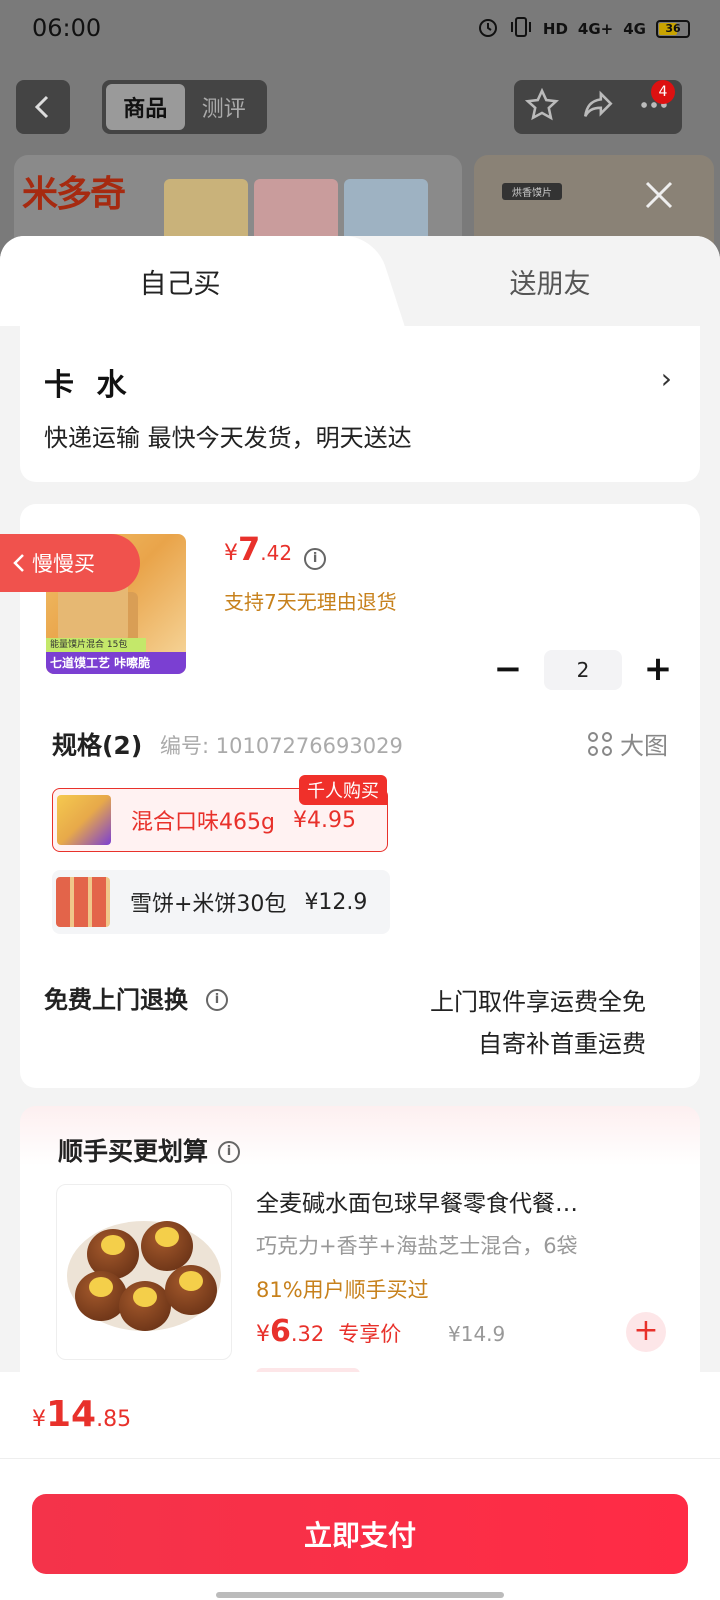 Image resolution: width=720 pixels, height=1600 pixels. Describe the element at coordinates (360, 106) in the screenshot. I see `product-nav: 商品 测评 4` at that location.